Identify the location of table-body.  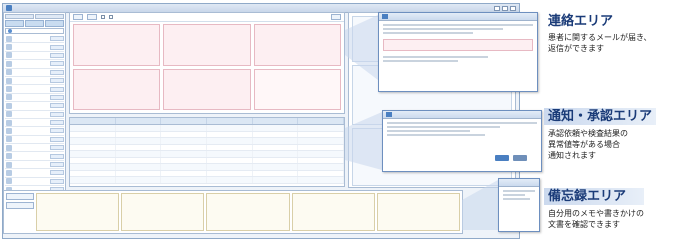
(207, 154).